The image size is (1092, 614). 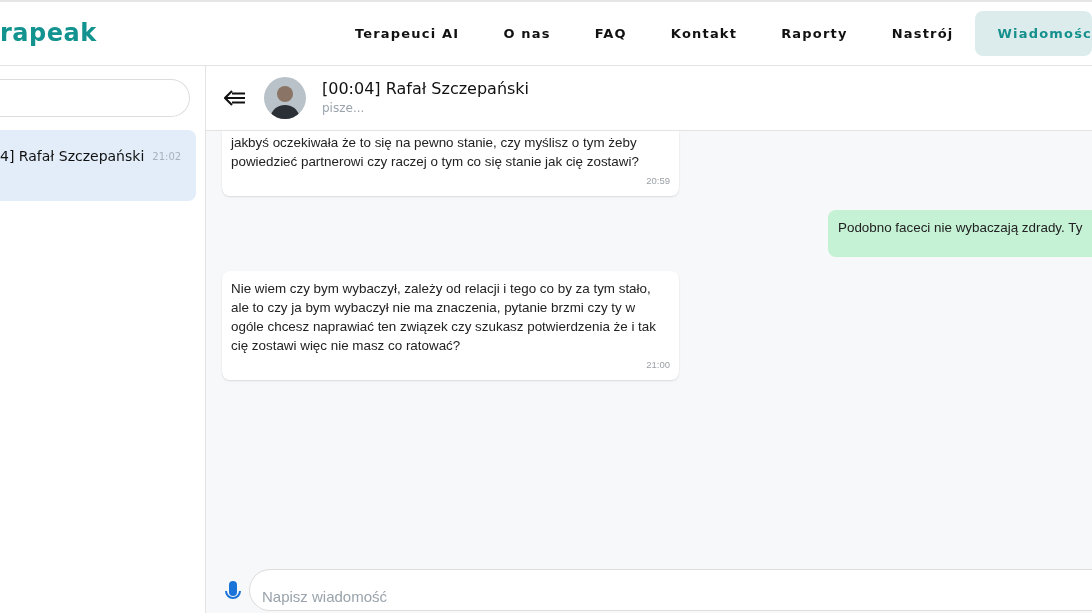 What do you see at coordinates (285, 98) in the screenshot?
I see `avatar-icon` at bounding box center [285, 98].